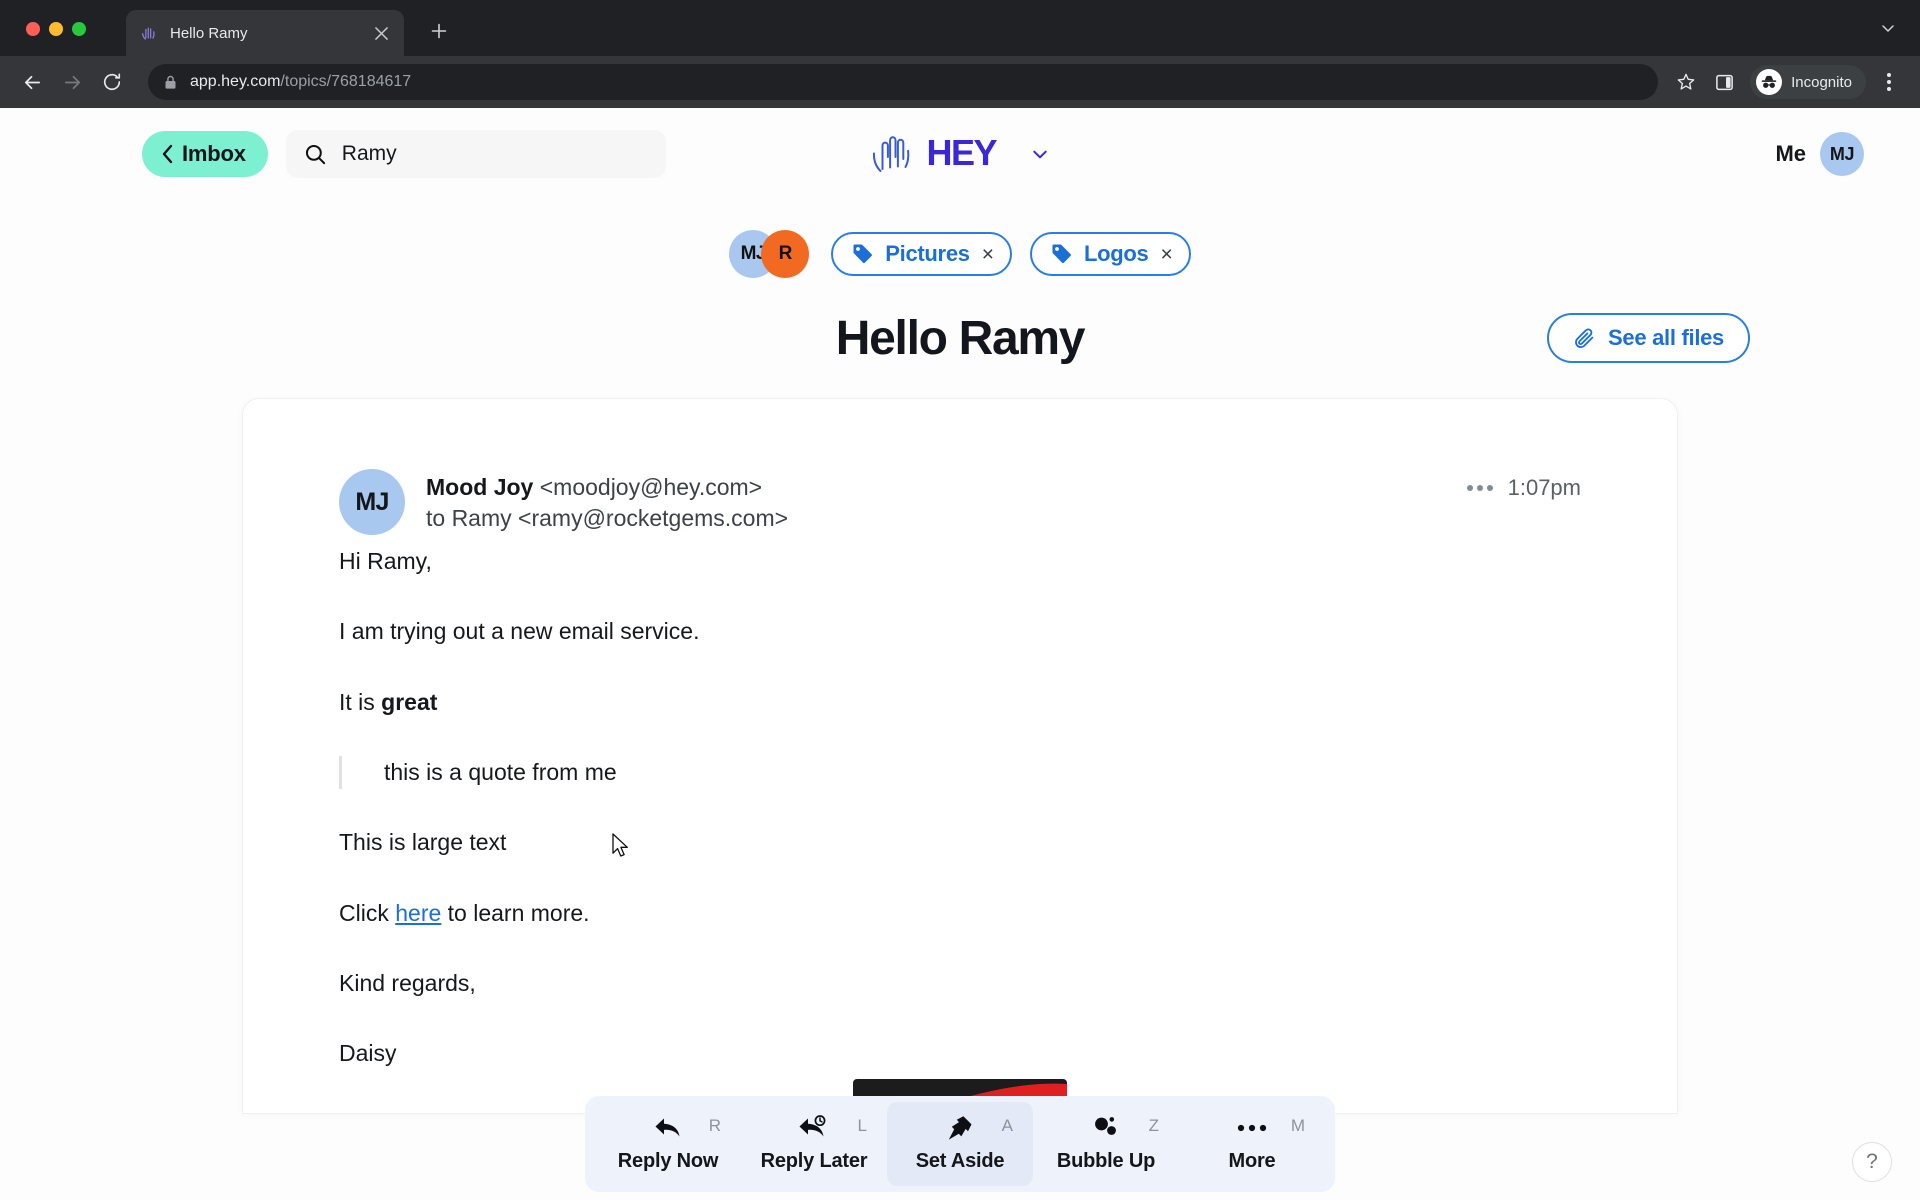  I want to click on hey-logo: HEY, so click(960, 154).